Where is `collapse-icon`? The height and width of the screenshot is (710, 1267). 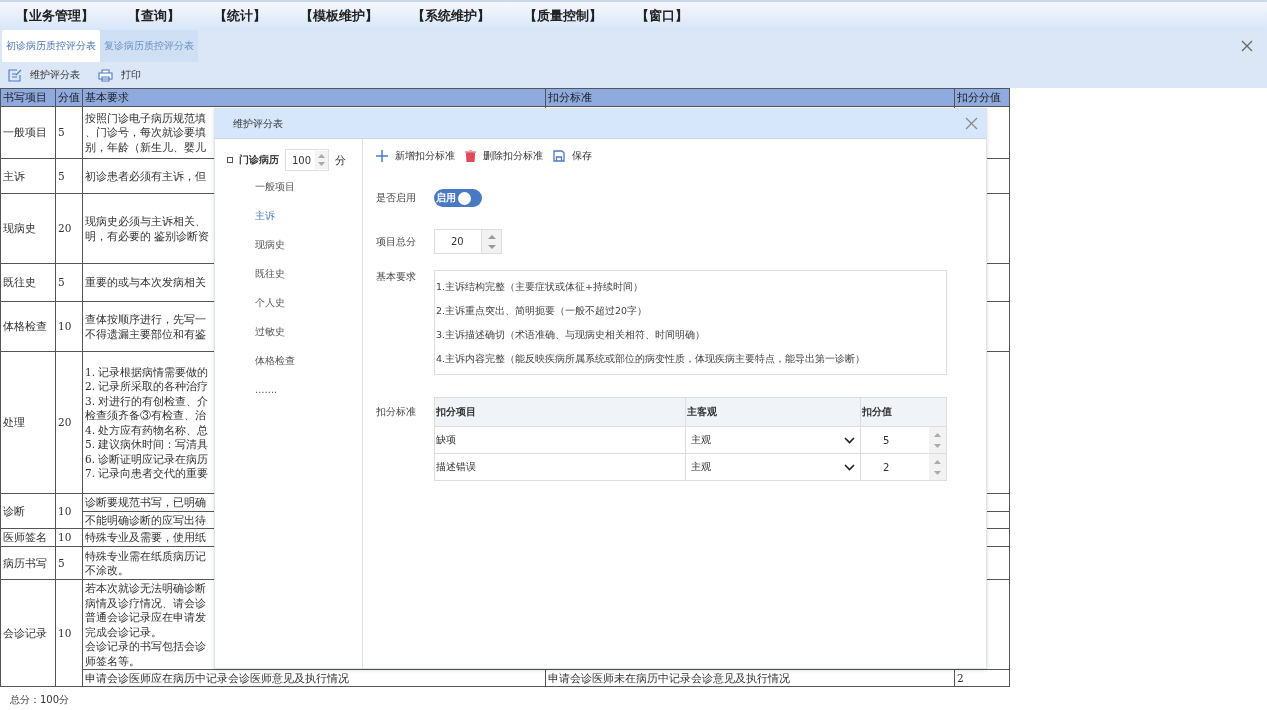 collapse-icon is located at coordinates (230, 160).